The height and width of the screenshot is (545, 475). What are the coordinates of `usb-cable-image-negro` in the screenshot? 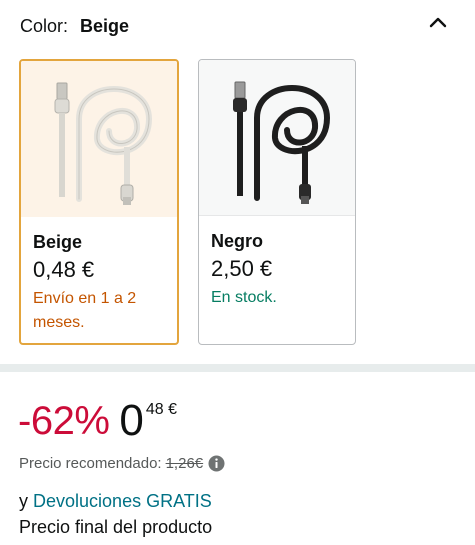 It's located at (282, 142).